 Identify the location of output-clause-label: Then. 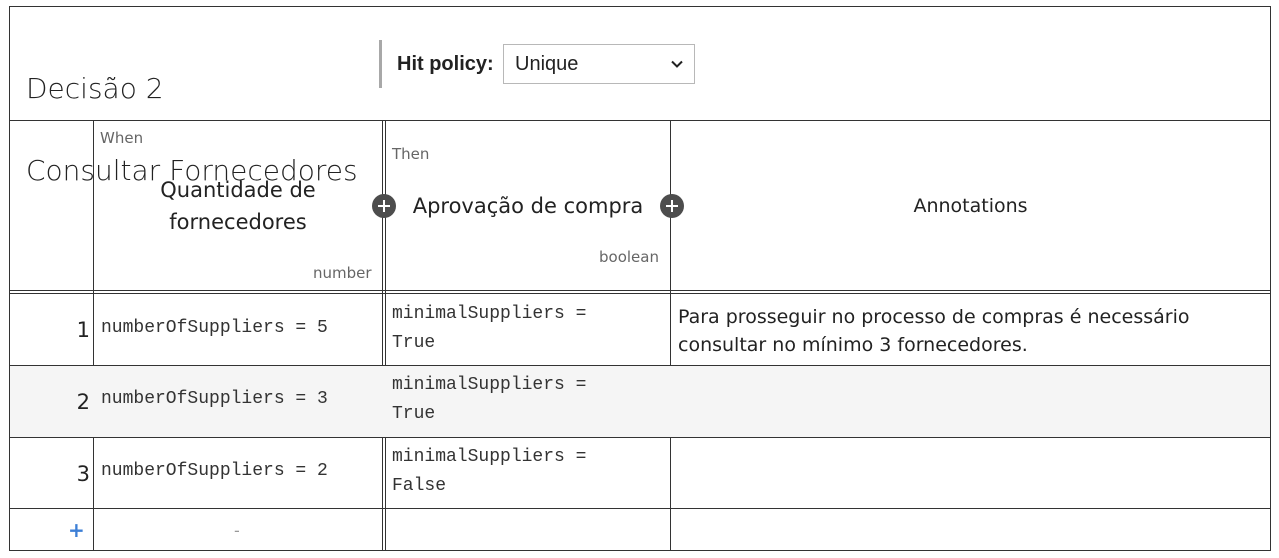
(411, 154).